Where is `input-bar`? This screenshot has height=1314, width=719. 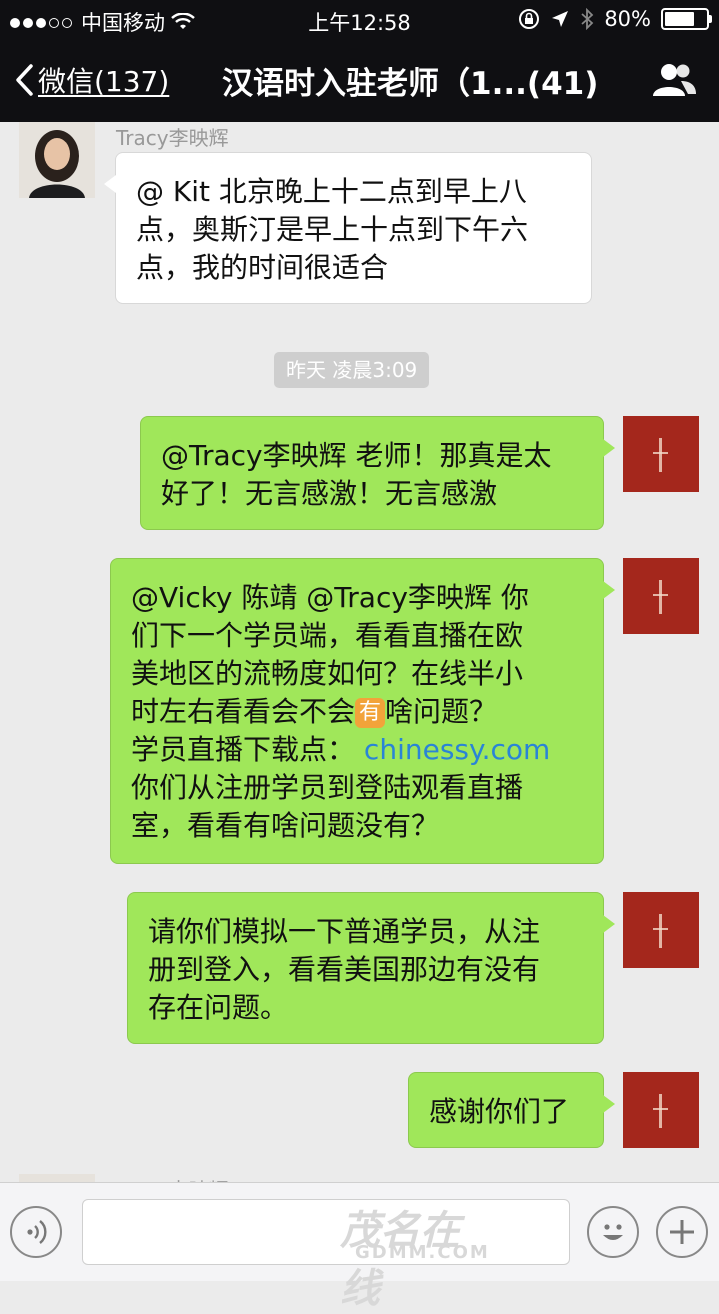
input-bar is located at coordinates (359, 1231).